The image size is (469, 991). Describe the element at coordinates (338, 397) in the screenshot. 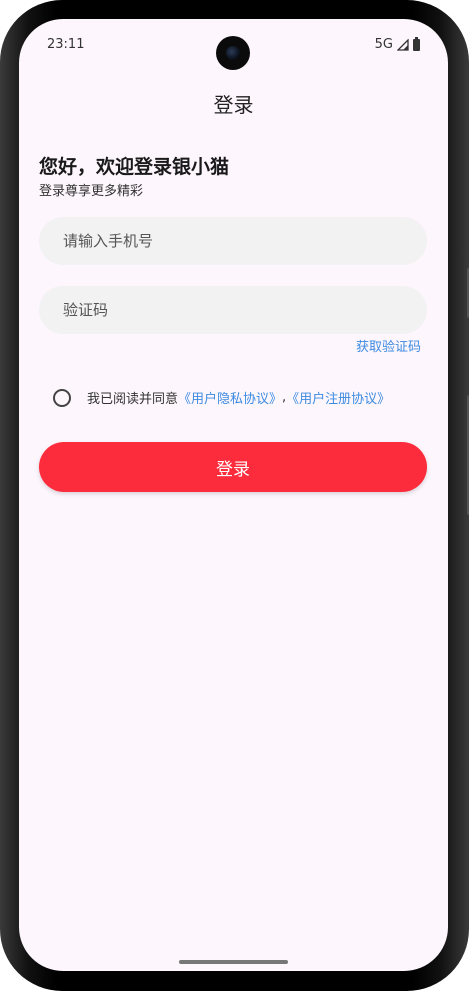

I see `registration-agreement-link: 《用户注册协议》` at that location.